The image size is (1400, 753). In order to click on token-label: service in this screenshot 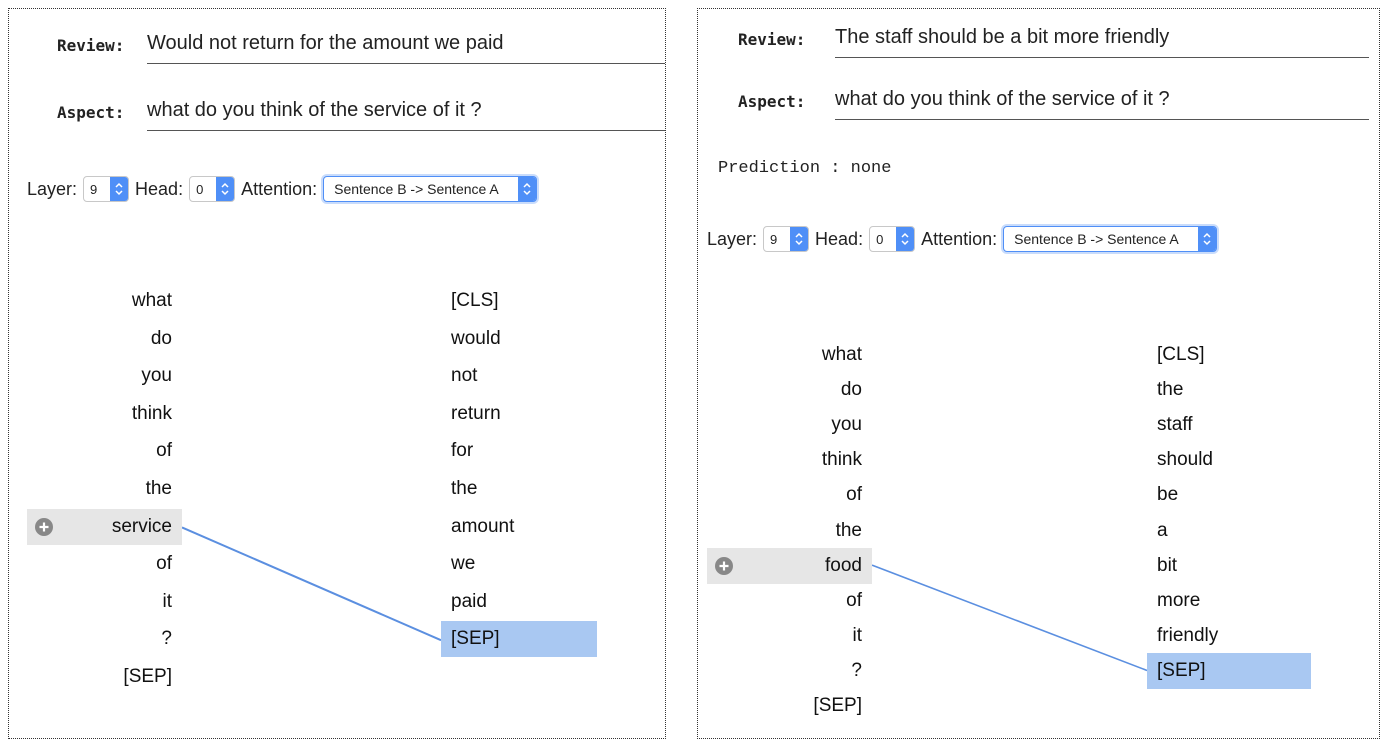, I will do `click(141, 526)`.